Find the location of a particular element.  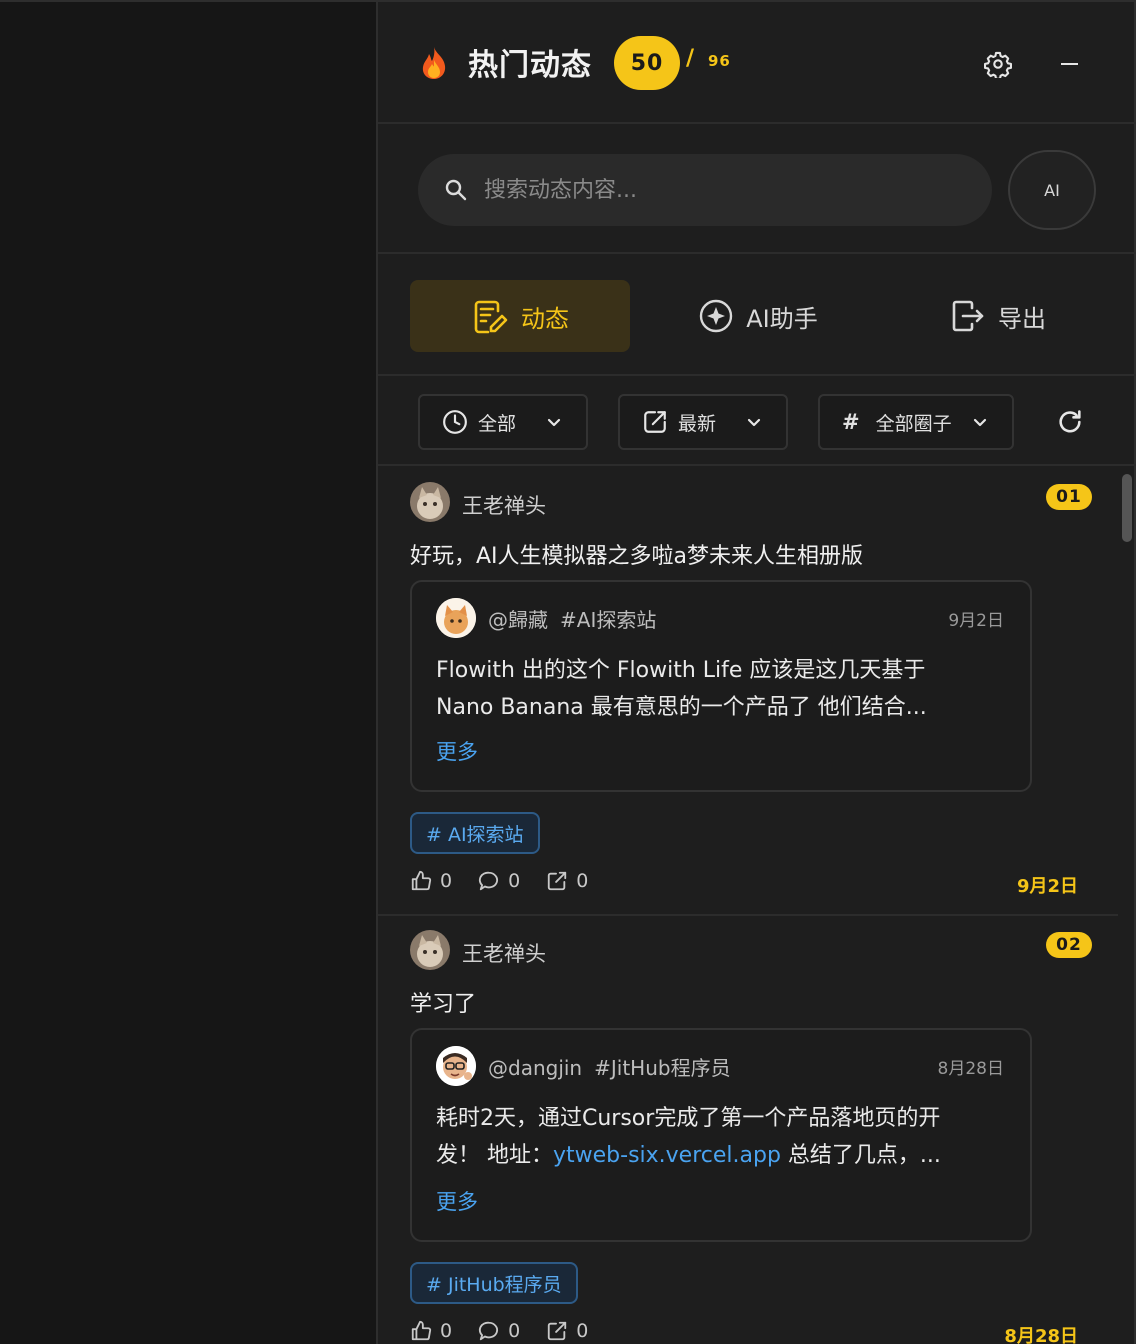

quoted-topic: #JitHub程序员 is located at coordinates (662, 1068).